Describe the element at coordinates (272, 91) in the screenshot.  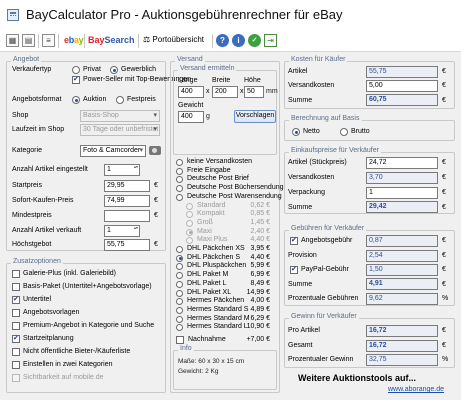
I see `mm-unit: mm` at that location.